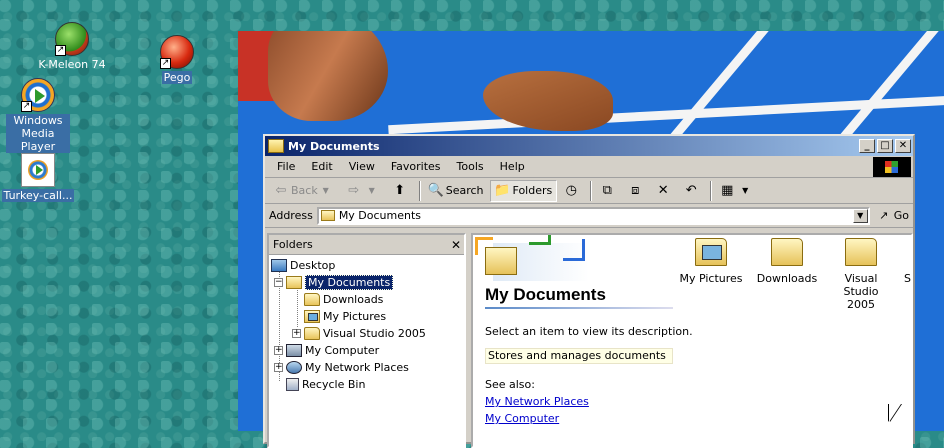 The width and height of the screenshot is (944, 448). What do you see at coordinates (891, 261) in the screenshot?
I see `item-partial: S` at bounding box center [891, 261].